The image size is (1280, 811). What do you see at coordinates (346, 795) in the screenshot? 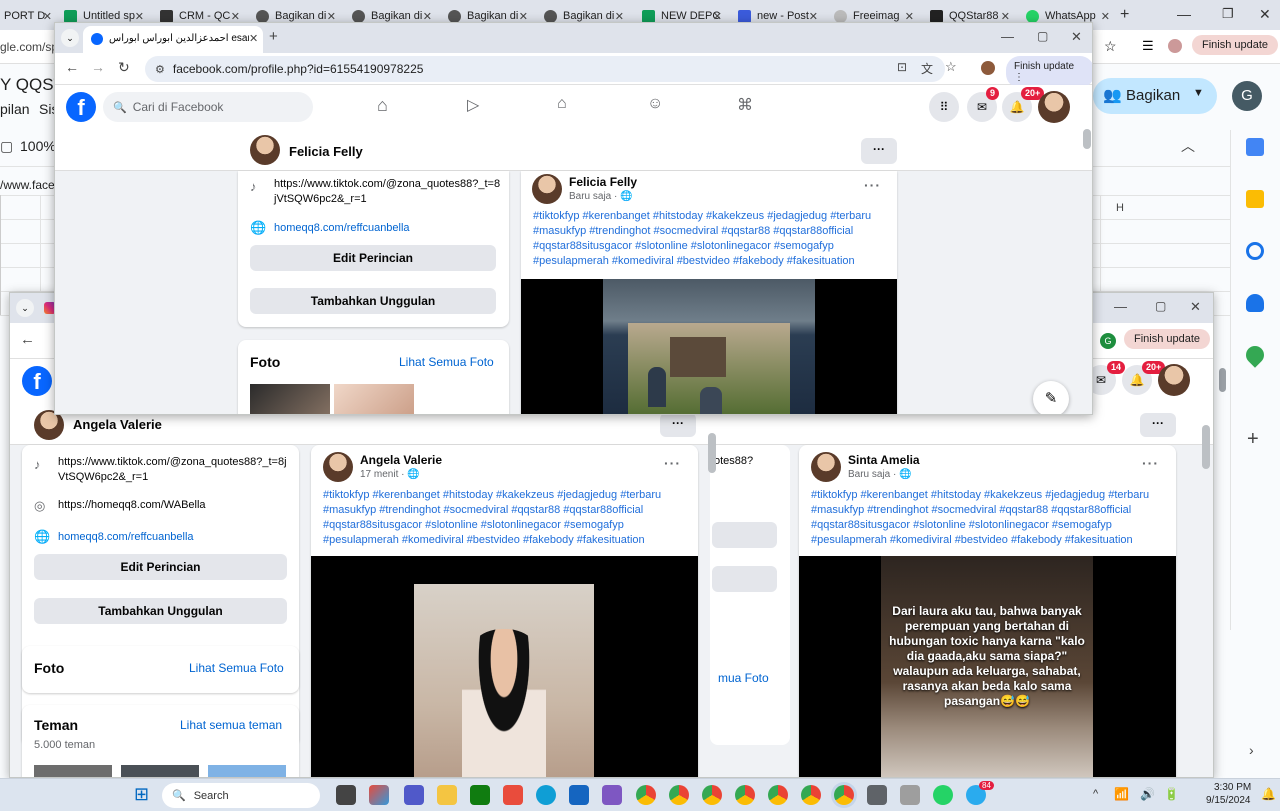
I see `task-view-icon` at bounding box center [346, 795].